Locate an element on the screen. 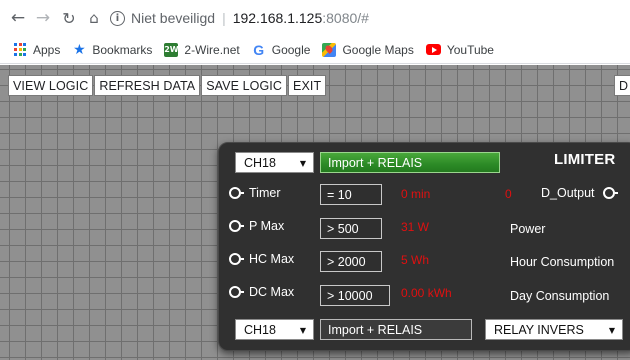 Image resolution: width=630 pixels, height=360 pixels. top-channel-select: CH18 ▼ is located at coordinates (274, 162).